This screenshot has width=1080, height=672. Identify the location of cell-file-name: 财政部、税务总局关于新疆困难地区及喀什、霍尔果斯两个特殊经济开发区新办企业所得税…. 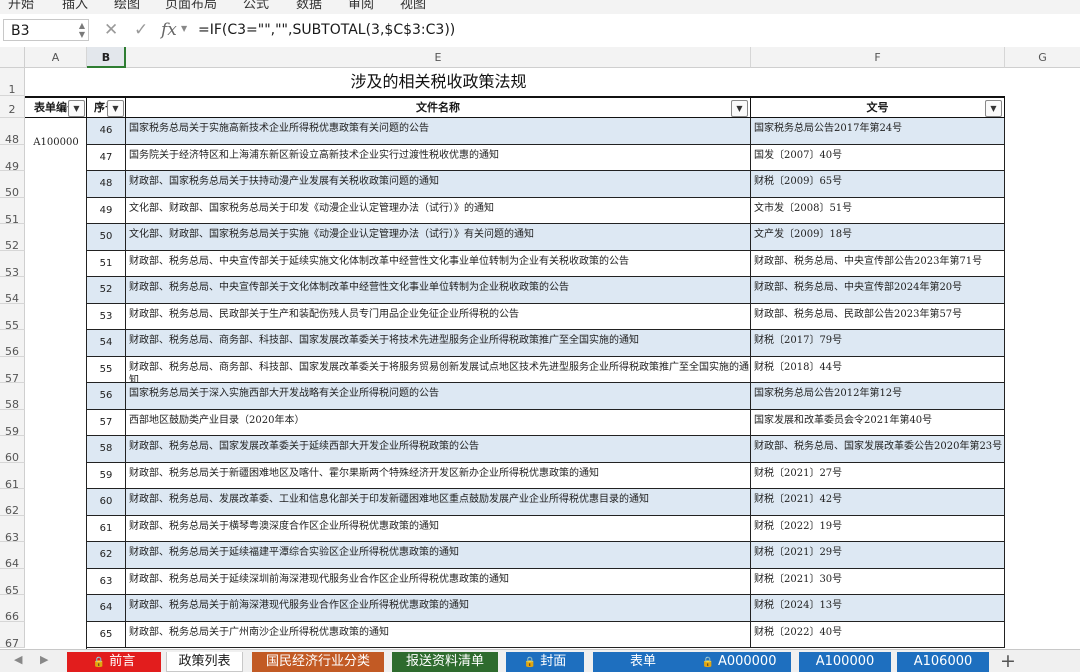
(438, 475).